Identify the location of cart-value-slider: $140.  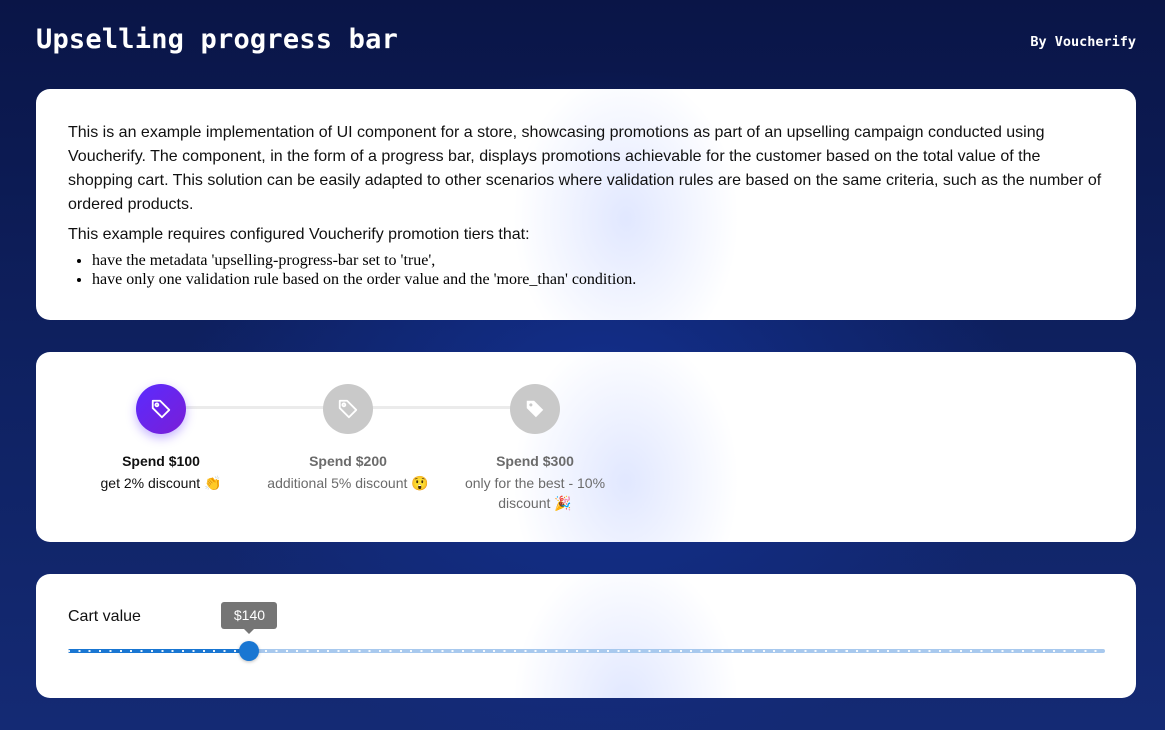
(586, 631).